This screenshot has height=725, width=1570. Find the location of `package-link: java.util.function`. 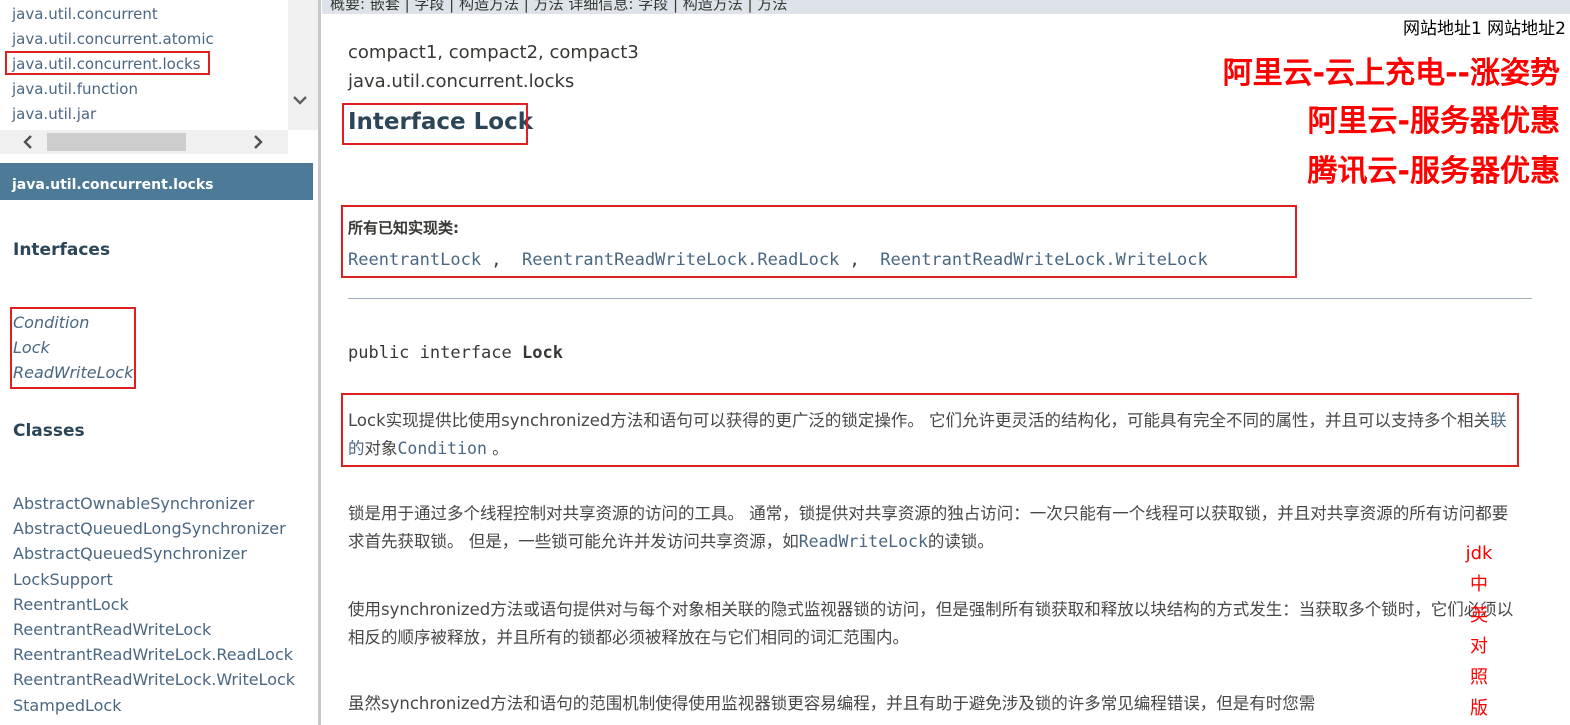

package-link: java.util.function is located at coordinates (113, 89).